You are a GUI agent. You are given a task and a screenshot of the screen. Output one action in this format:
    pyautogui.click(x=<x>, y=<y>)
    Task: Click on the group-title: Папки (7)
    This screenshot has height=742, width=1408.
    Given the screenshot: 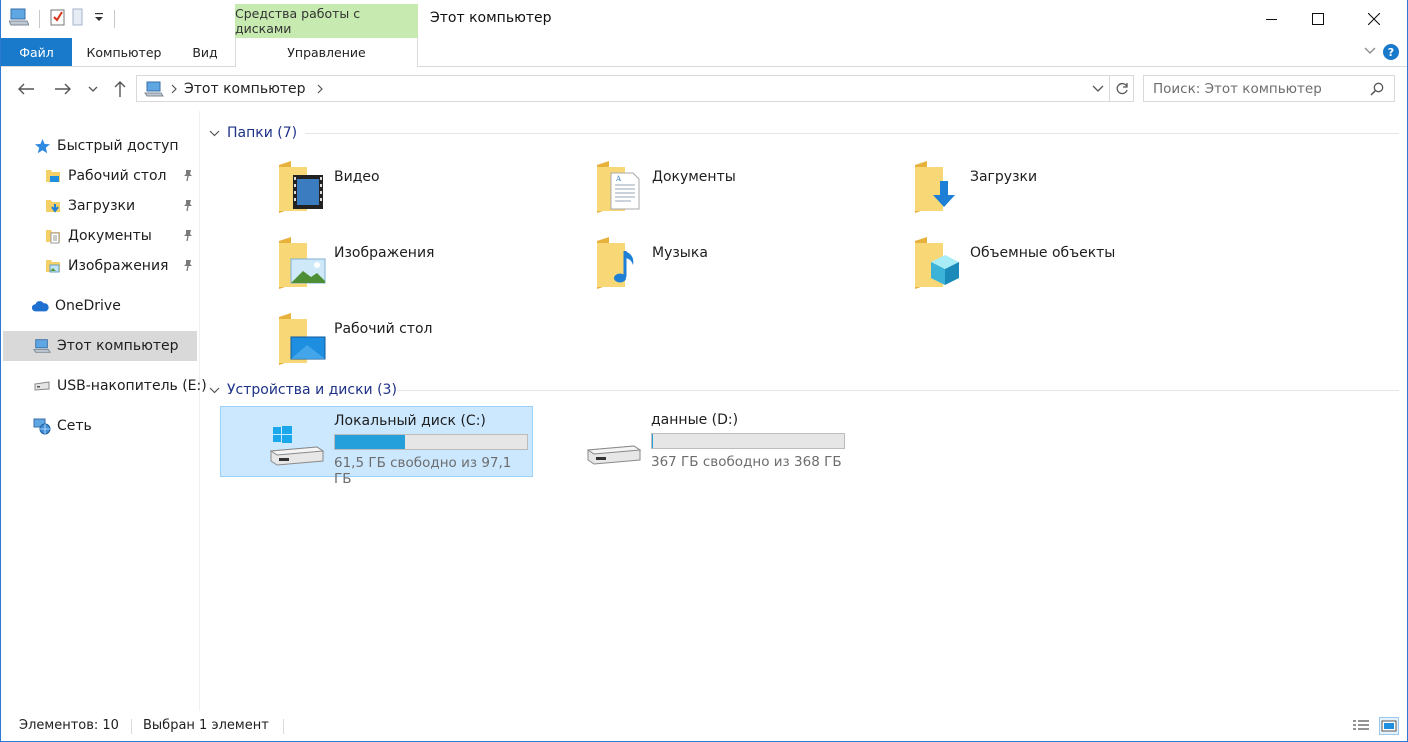 What is the action you would take?
    pyautogui.click(x=262, y=133)
    